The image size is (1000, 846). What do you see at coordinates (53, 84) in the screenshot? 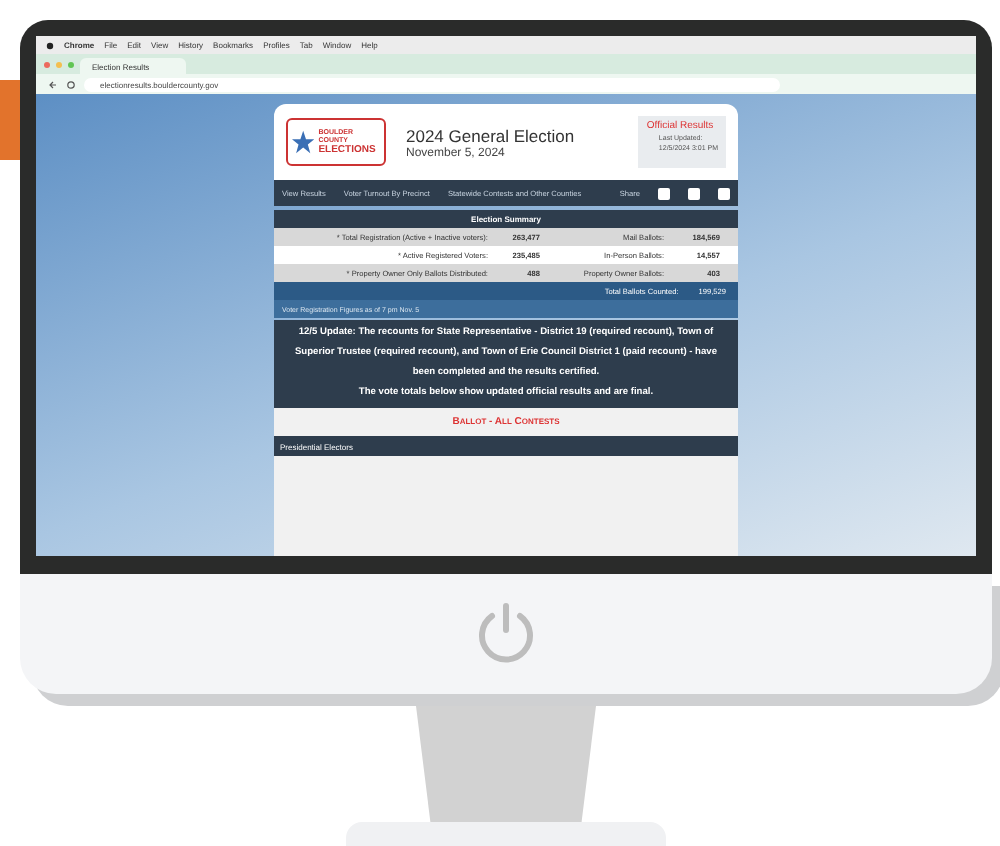
I see `back-arrow-icon` at bounding box center [53, 84].